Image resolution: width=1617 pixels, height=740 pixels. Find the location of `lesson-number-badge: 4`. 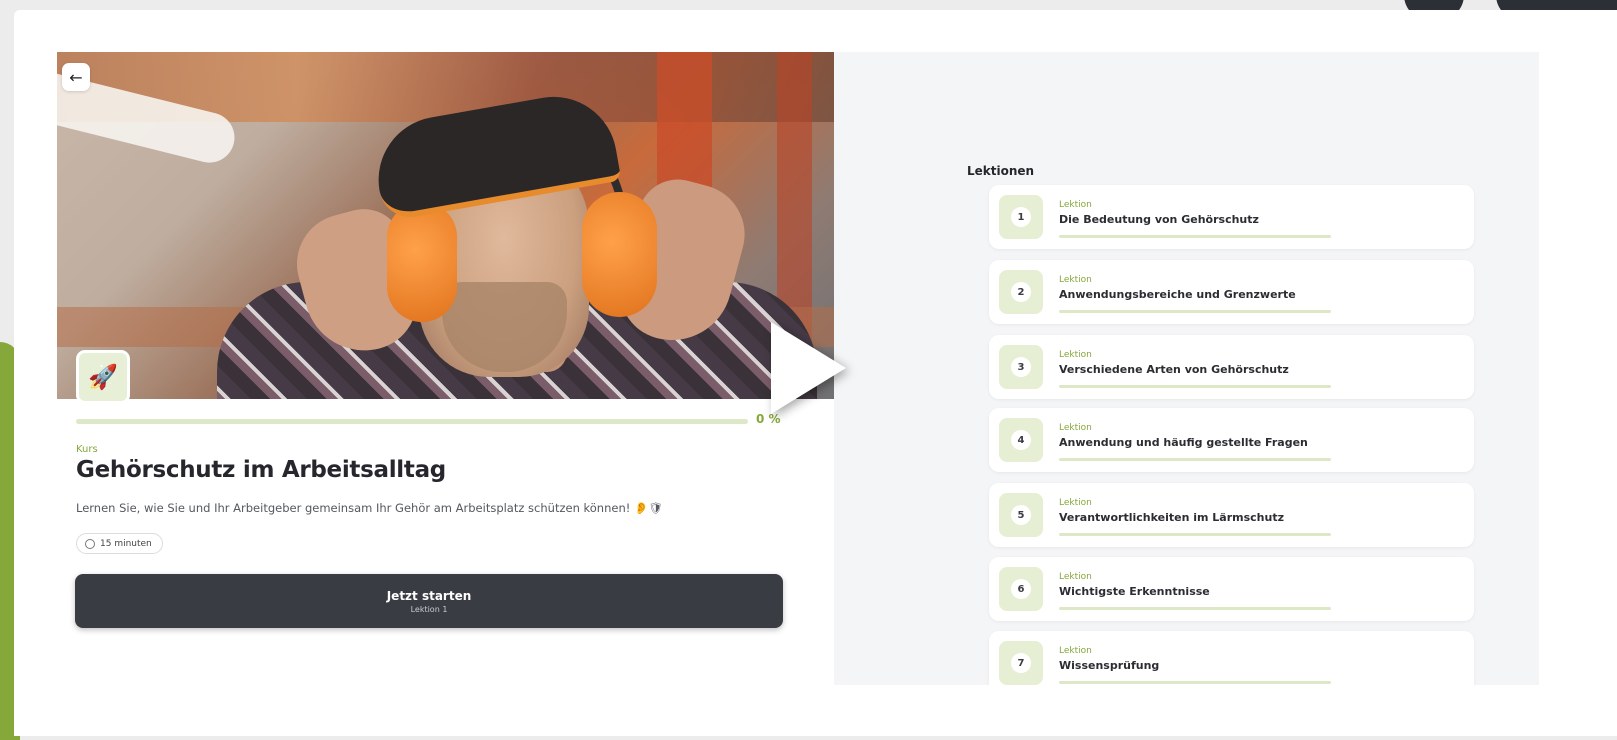

lesson-number-badge: 4 is located at coordinates (1021, 440).